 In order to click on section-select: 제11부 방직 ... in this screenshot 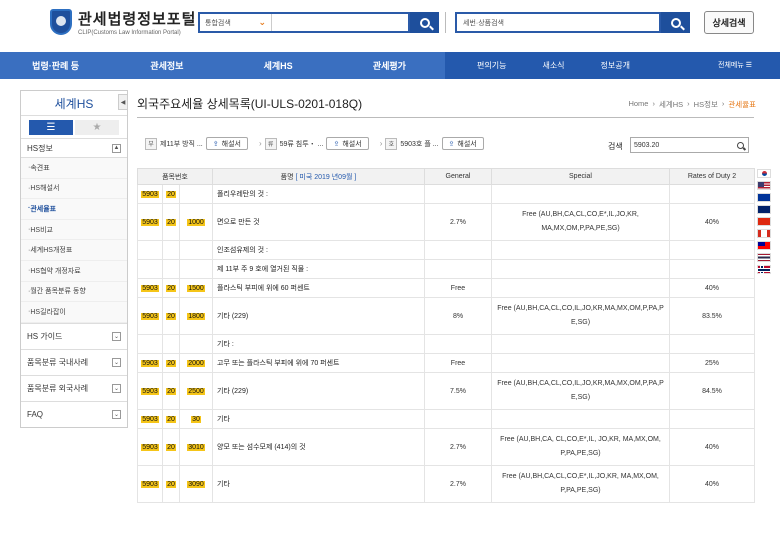, I will do `click(181, 144)`.